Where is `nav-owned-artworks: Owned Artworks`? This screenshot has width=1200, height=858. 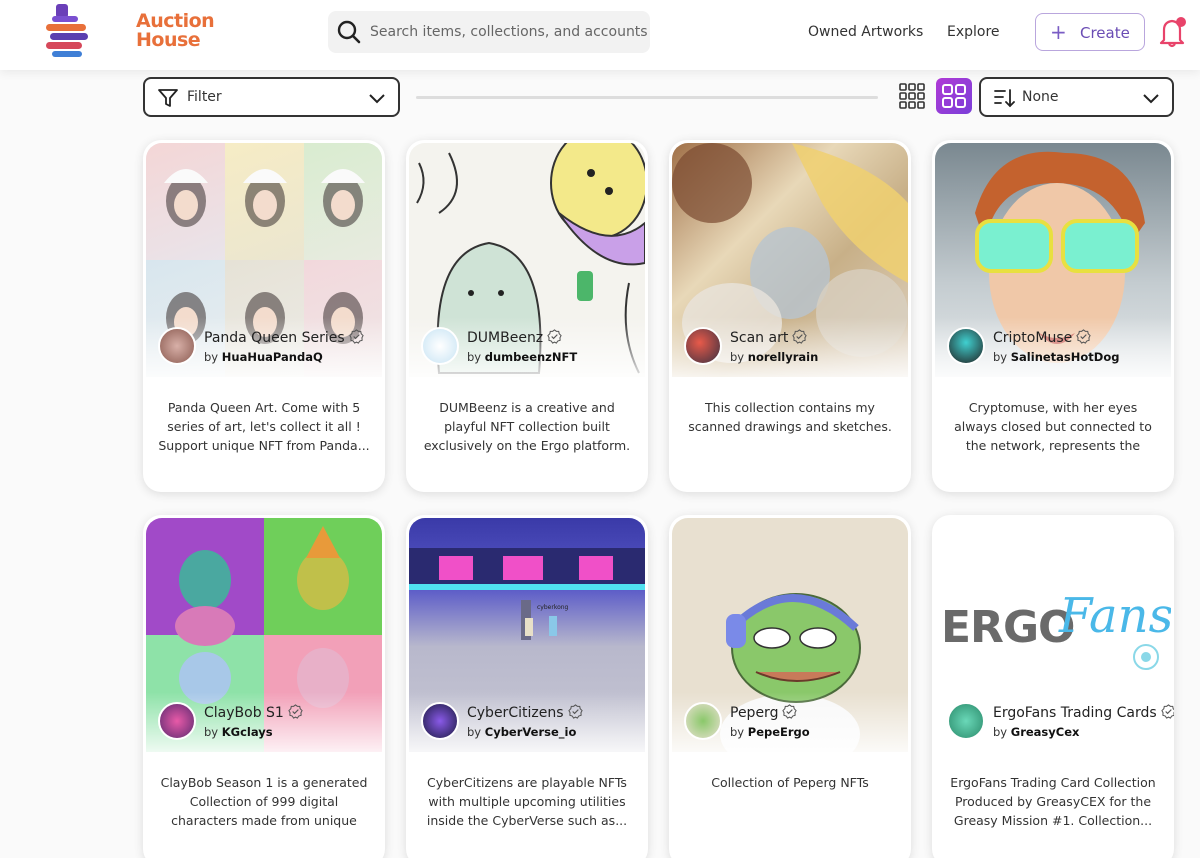 nav-owned-artworks: Owned Artworks is located at coordinates (865, 32).